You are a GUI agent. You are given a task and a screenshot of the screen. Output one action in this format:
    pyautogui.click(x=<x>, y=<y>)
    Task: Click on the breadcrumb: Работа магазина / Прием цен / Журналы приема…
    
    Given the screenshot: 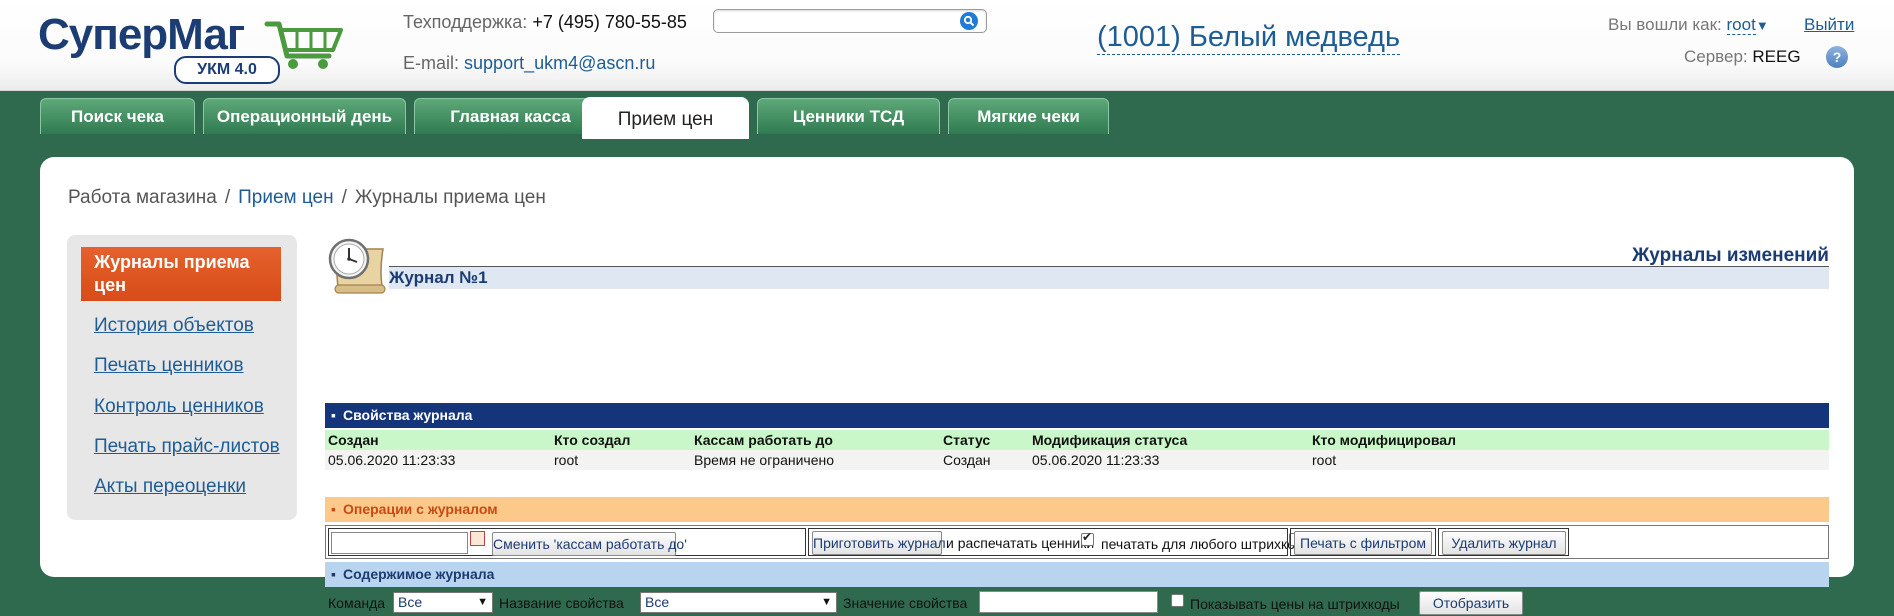 What is the action you would take?
    pyautogui.click(x=307, y=197)
    